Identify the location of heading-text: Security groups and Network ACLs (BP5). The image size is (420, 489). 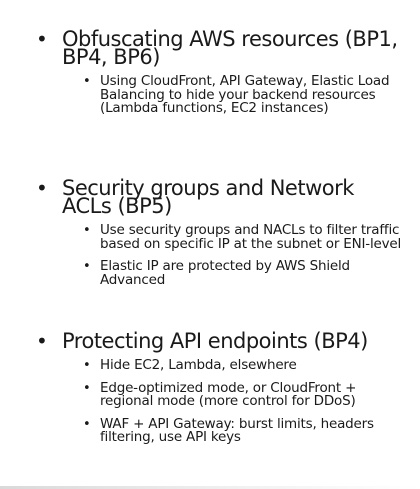
(208, 197).